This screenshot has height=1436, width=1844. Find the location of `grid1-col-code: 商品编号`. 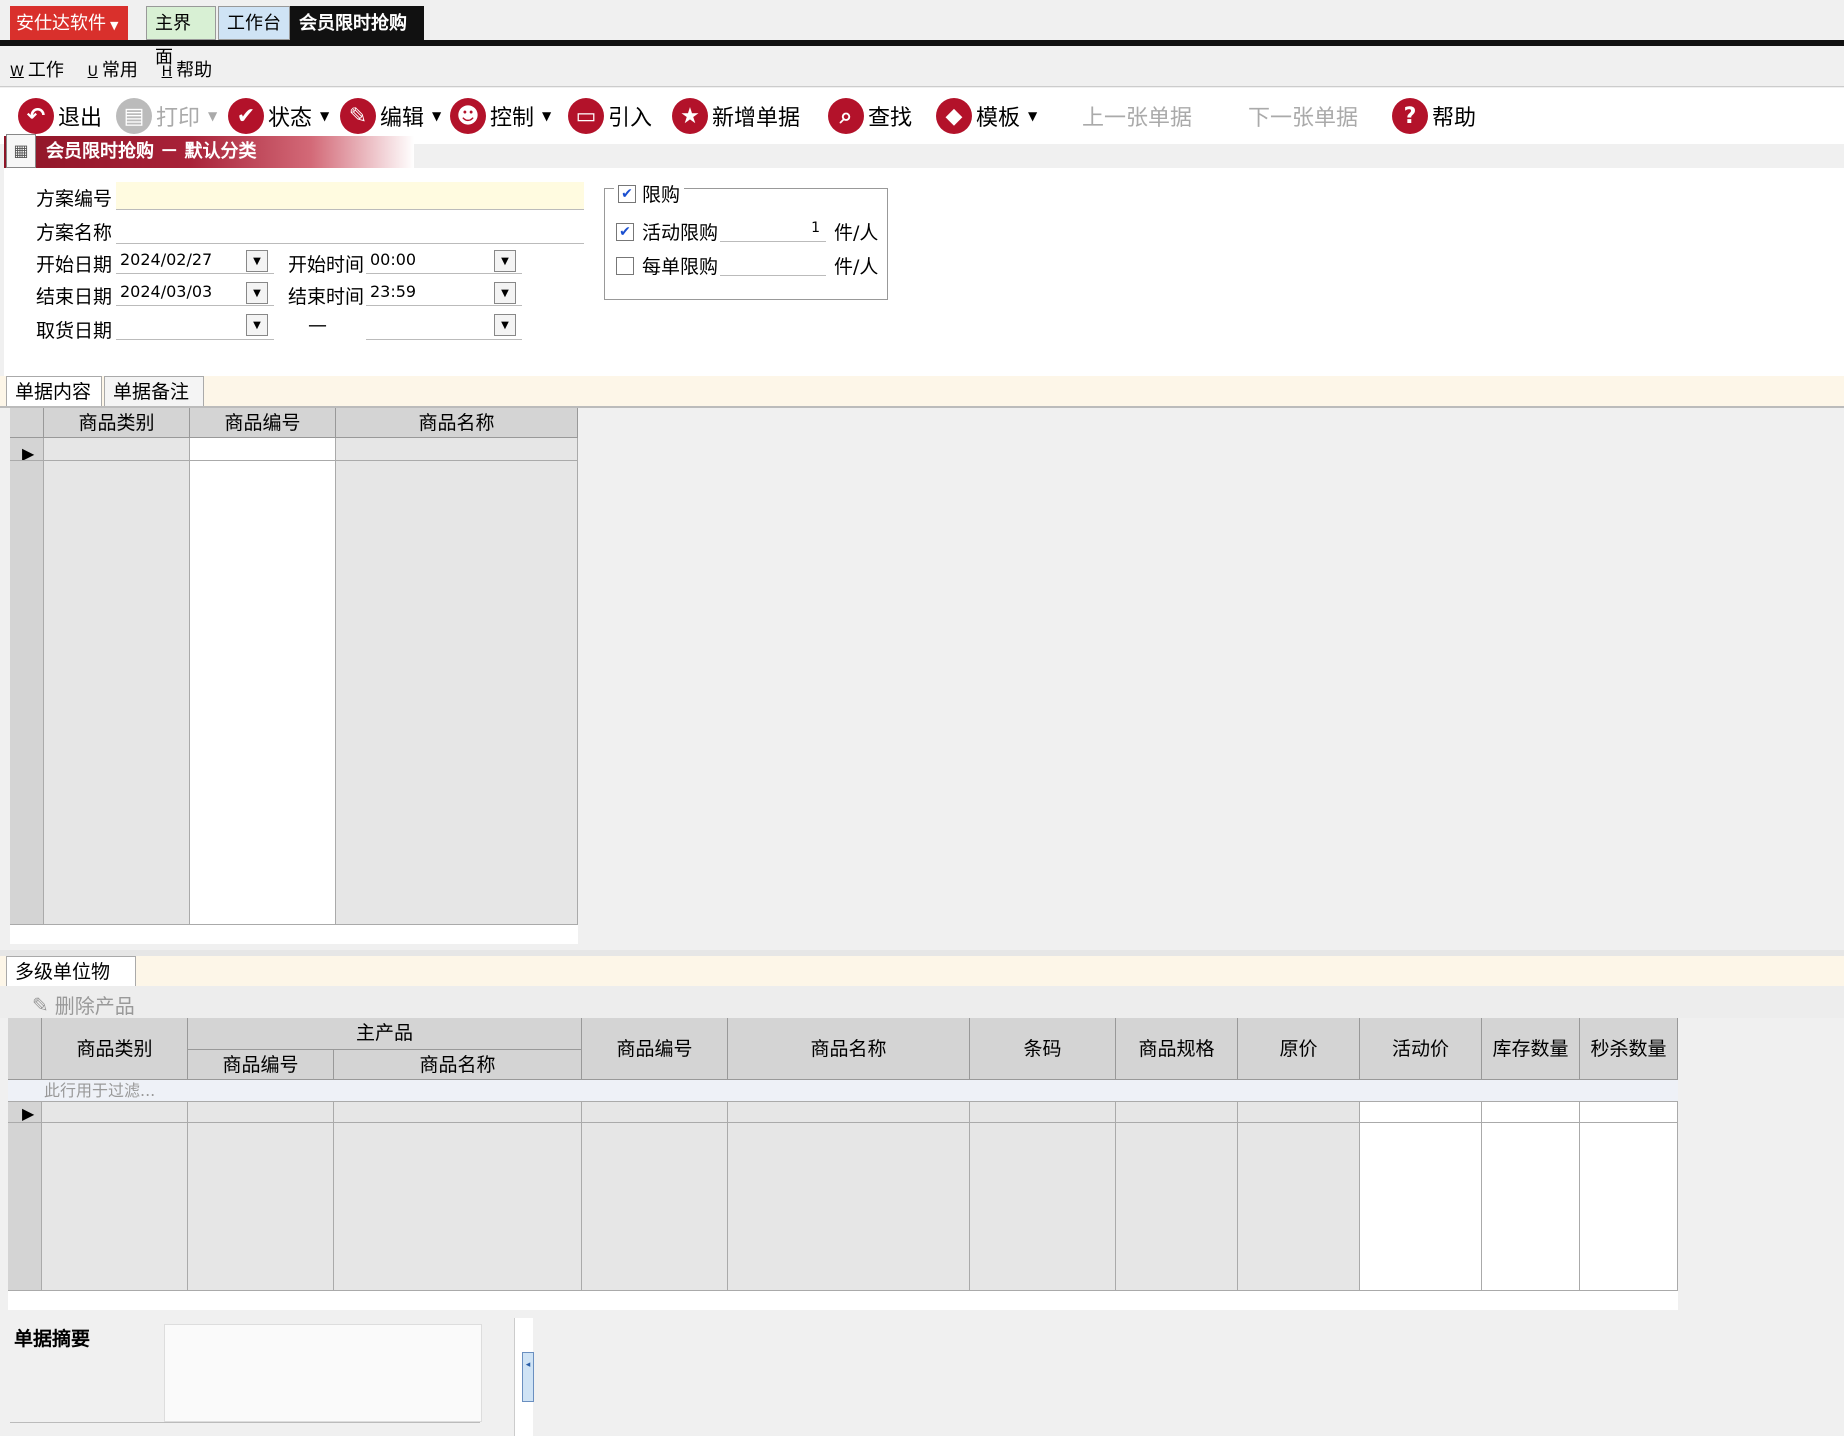

grid1-col-code: 商品编号 is located at coordinates (263, 423).